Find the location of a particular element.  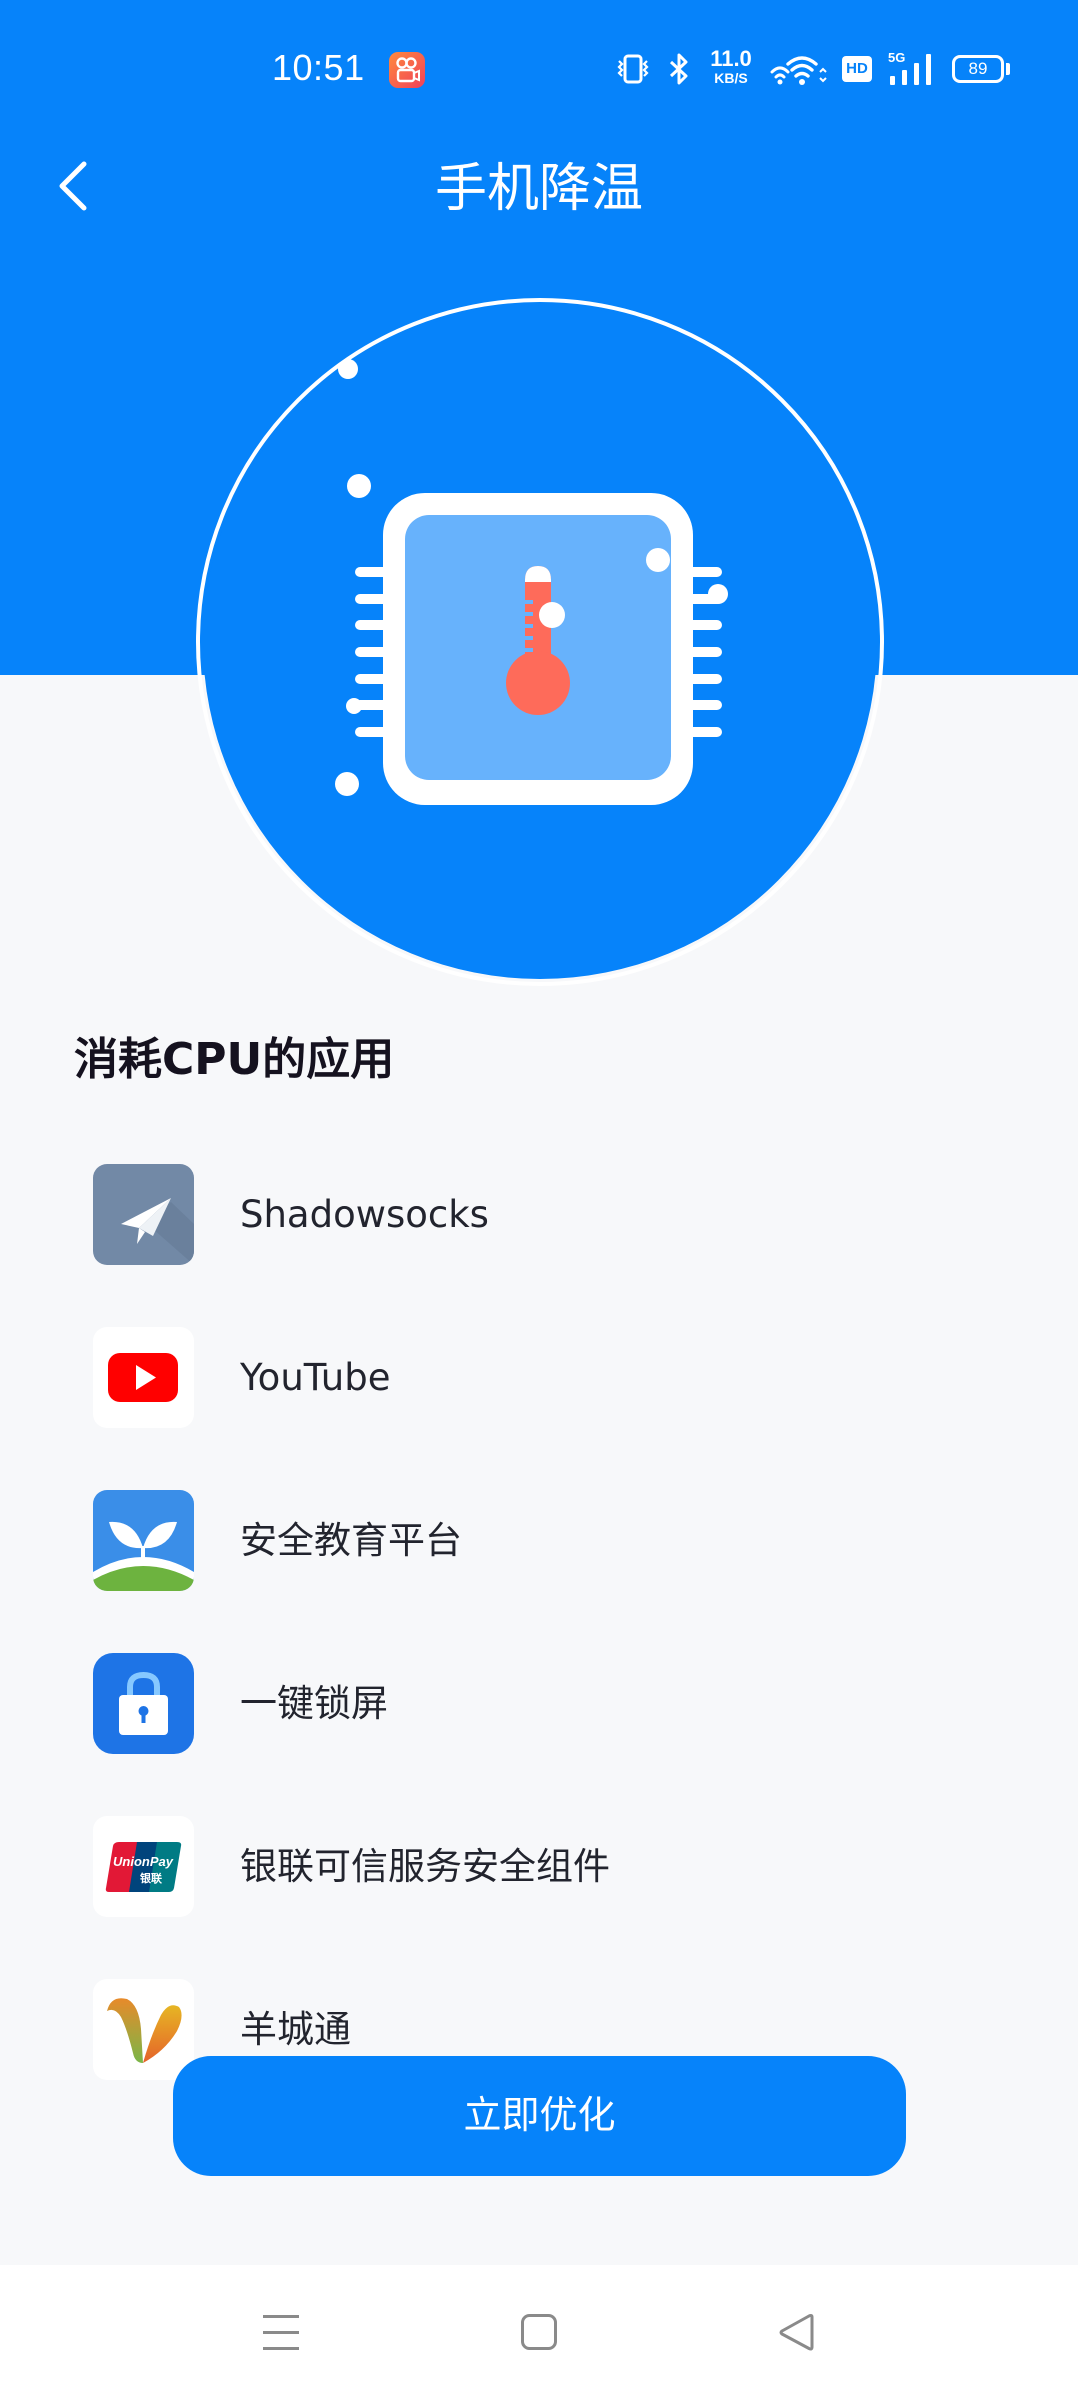

vibrate-icon is located at coordinates (633, 69).